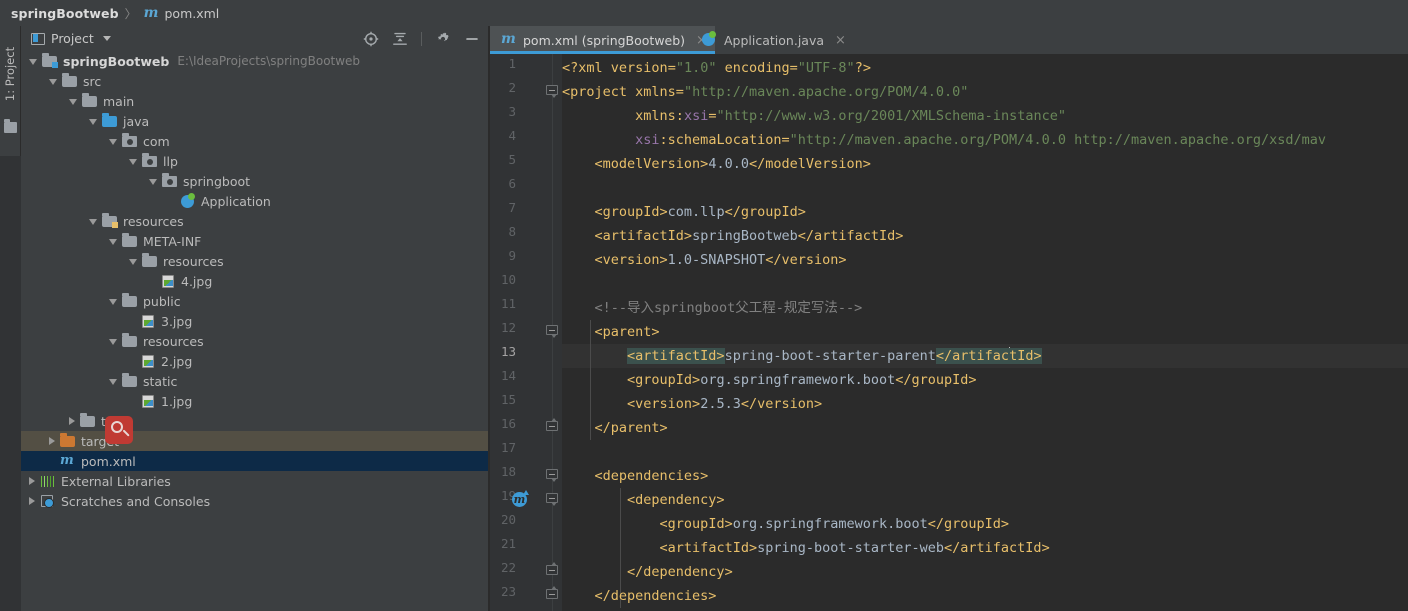  Describe the element at coordinates (712, 308) in the screenshot. I see `code-line: <!--导入springboot父工程-规定写法-->` at that location.